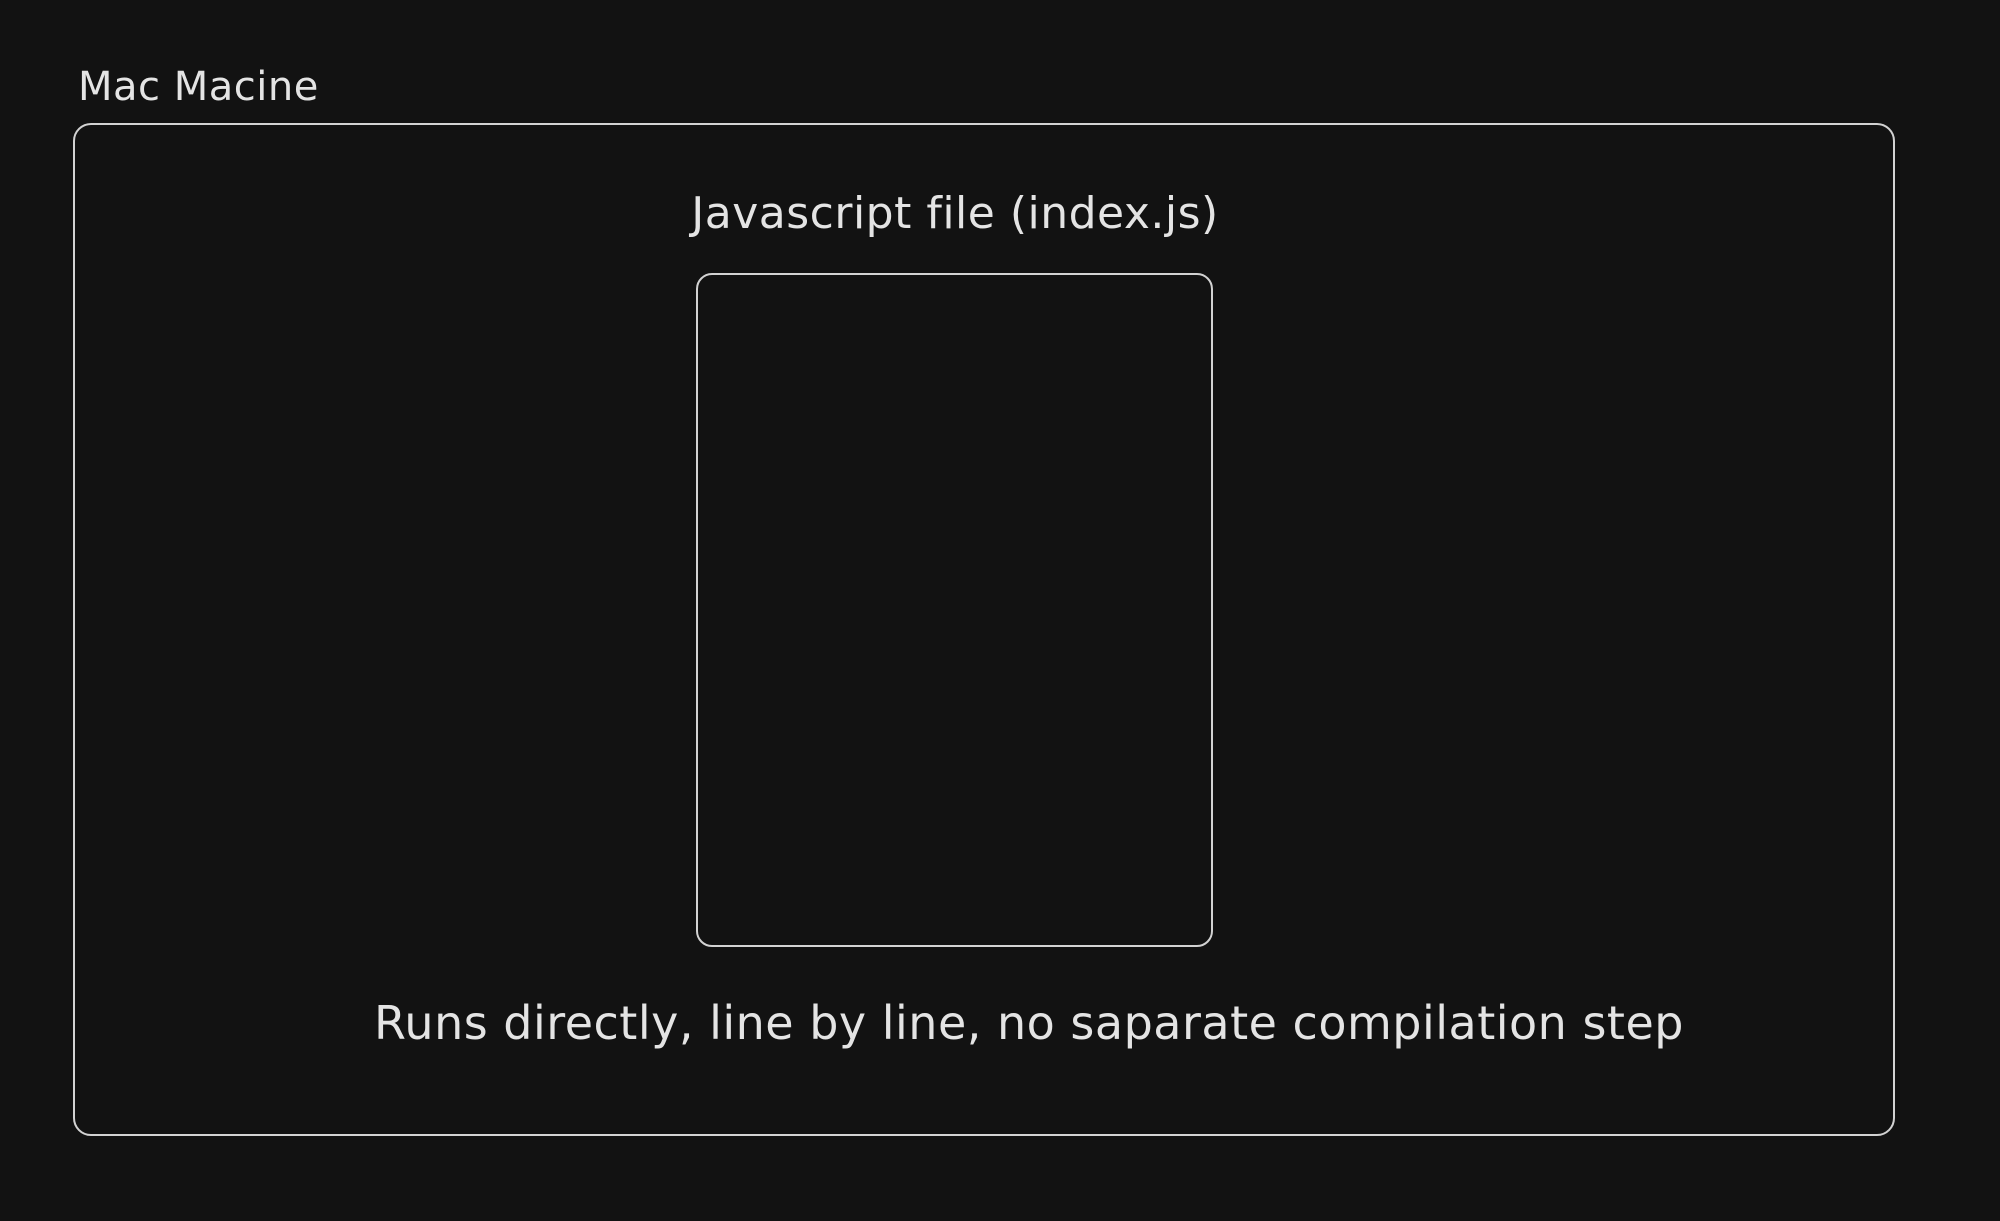 This screenshot has width=2000, height=1221. I want to click on javascript-file-box, so click(954, 610).